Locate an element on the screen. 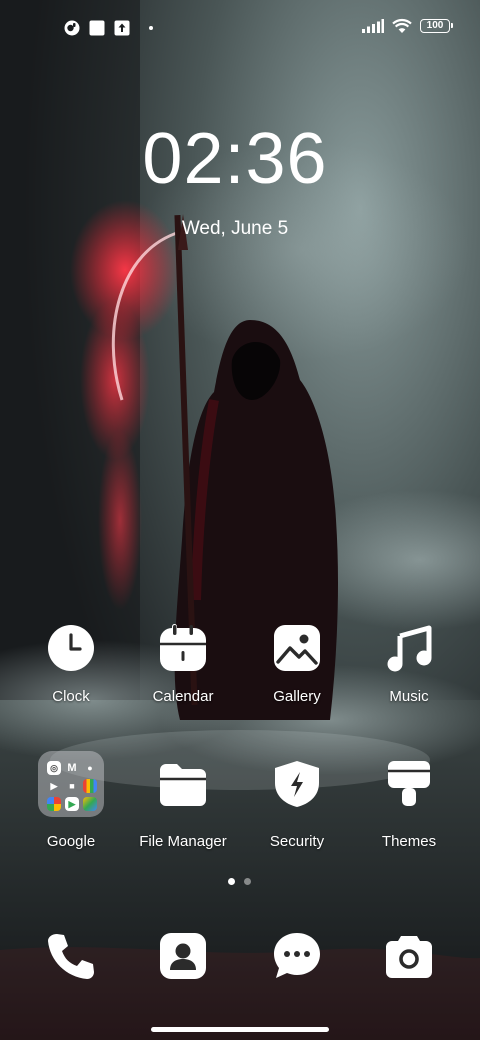 The width and height of the screenshot is (480, 1040). dock-camera is located at coordinates (409, 956).